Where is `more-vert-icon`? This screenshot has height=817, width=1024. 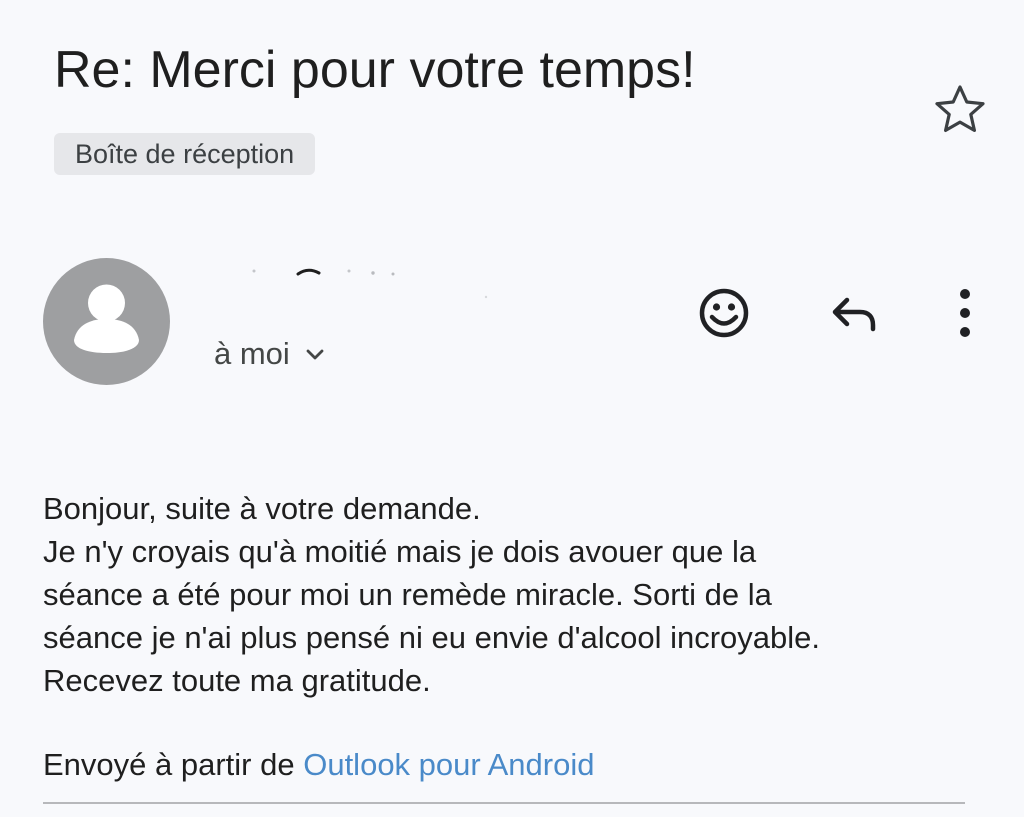
more-vert-icon is located at coordinates (965, 313).